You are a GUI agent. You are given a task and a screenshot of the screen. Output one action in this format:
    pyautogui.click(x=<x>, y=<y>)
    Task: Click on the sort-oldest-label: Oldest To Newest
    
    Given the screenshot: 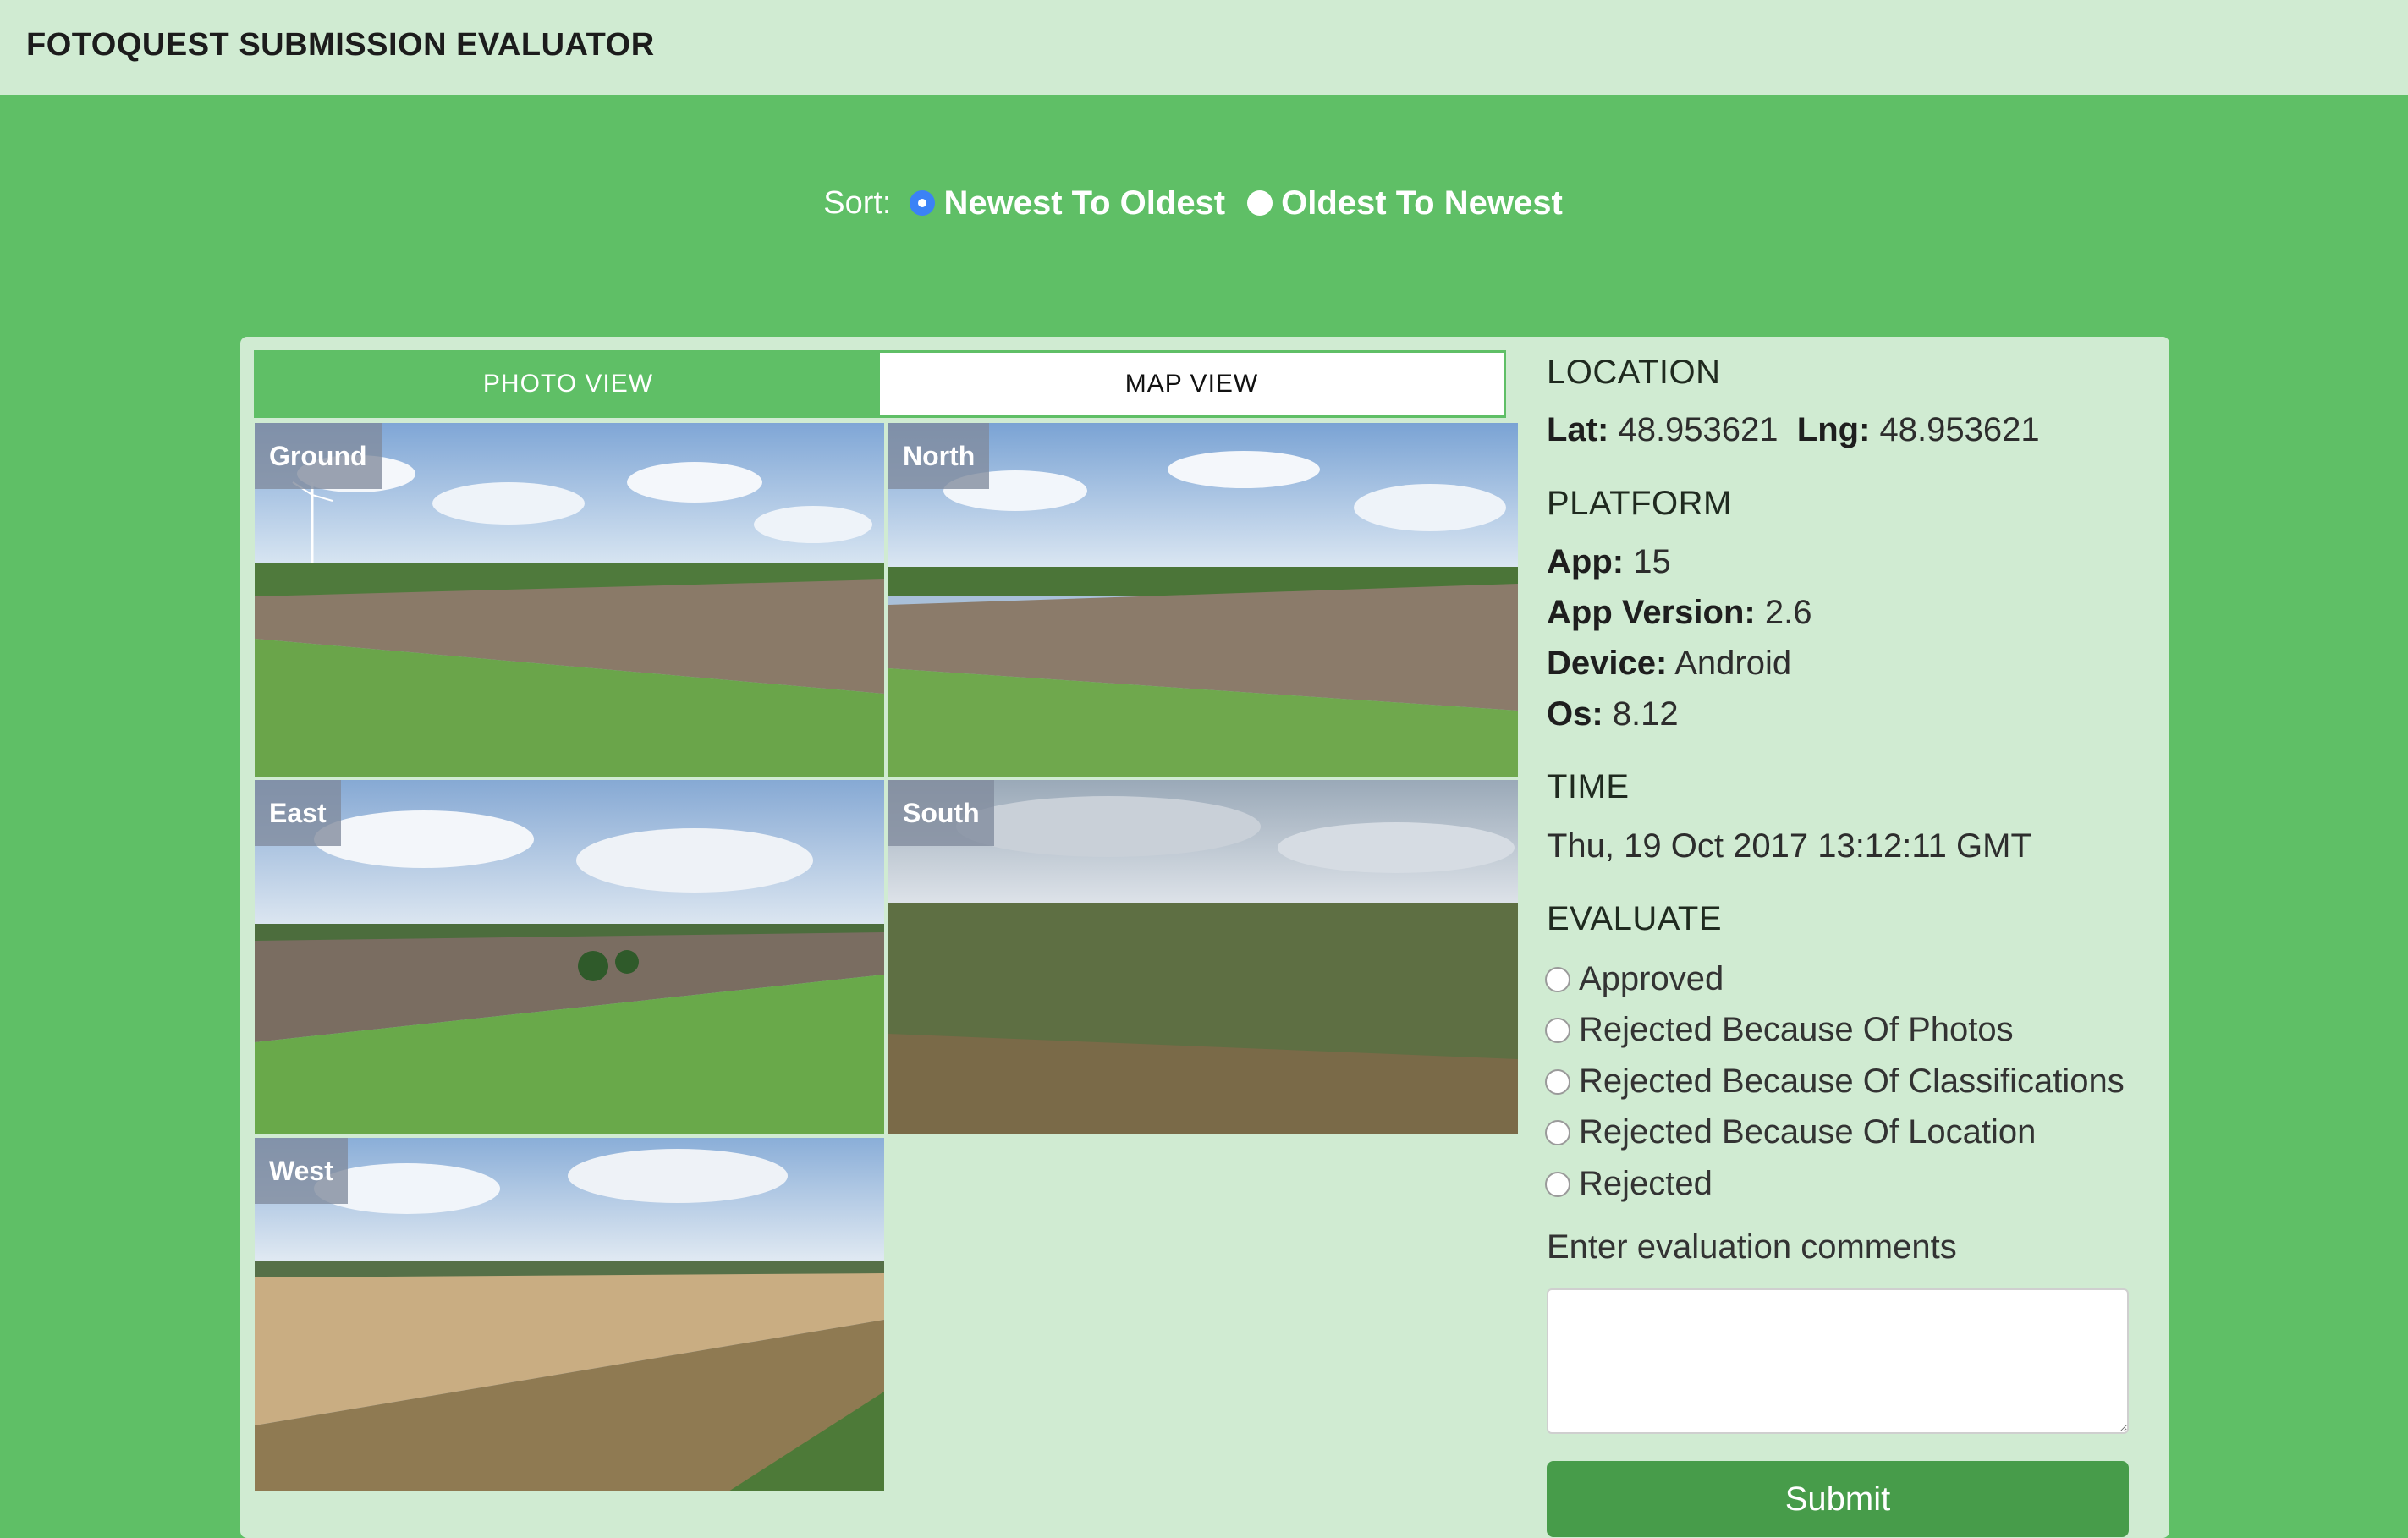 What is the action you would take?
    pyautogui.click(x=1422, y=203)
    